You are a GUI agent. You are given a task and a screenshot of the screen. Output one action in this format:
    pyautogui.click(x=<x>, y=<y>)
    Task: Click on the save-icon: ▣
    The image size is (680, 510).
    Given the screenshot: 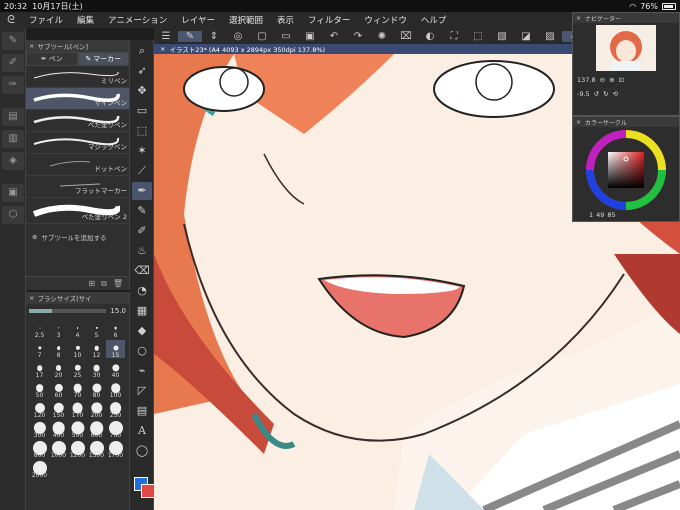 What is the action you would take?
    pyautogui.click(x=310, y=36)
    